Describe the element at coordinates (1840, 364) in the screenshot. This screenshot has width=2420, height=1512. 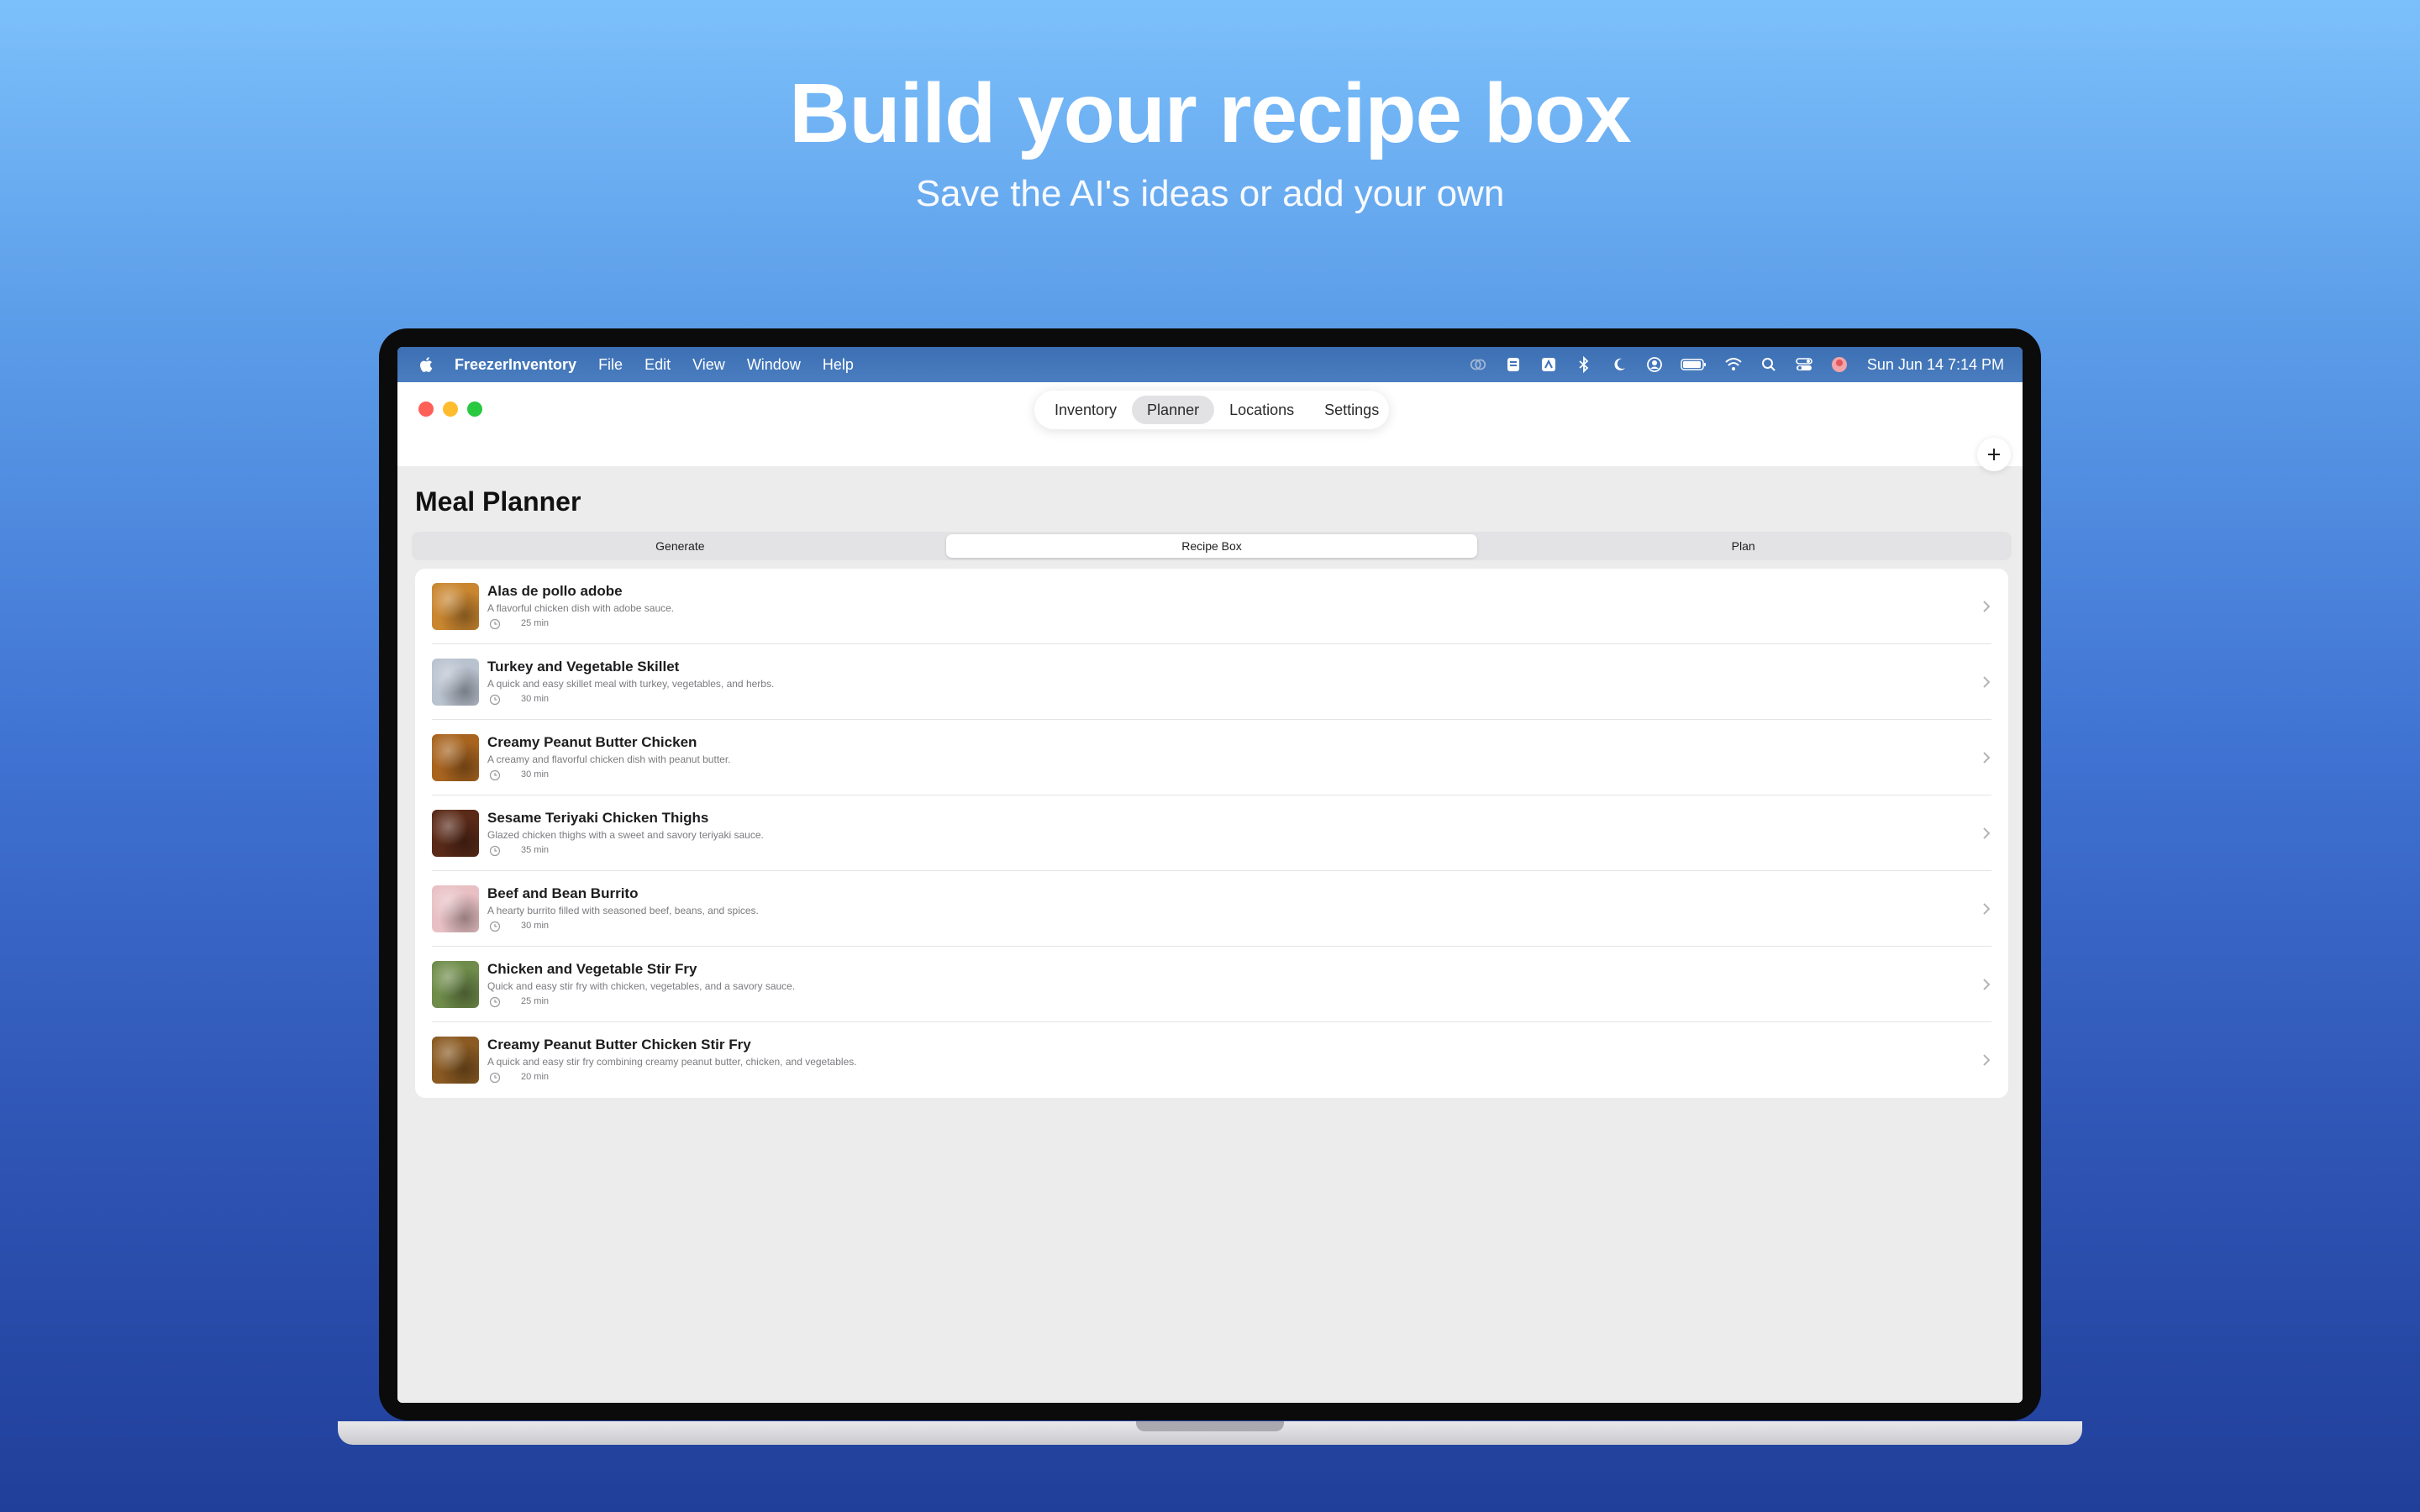
I see `avatar-icon` at that location.